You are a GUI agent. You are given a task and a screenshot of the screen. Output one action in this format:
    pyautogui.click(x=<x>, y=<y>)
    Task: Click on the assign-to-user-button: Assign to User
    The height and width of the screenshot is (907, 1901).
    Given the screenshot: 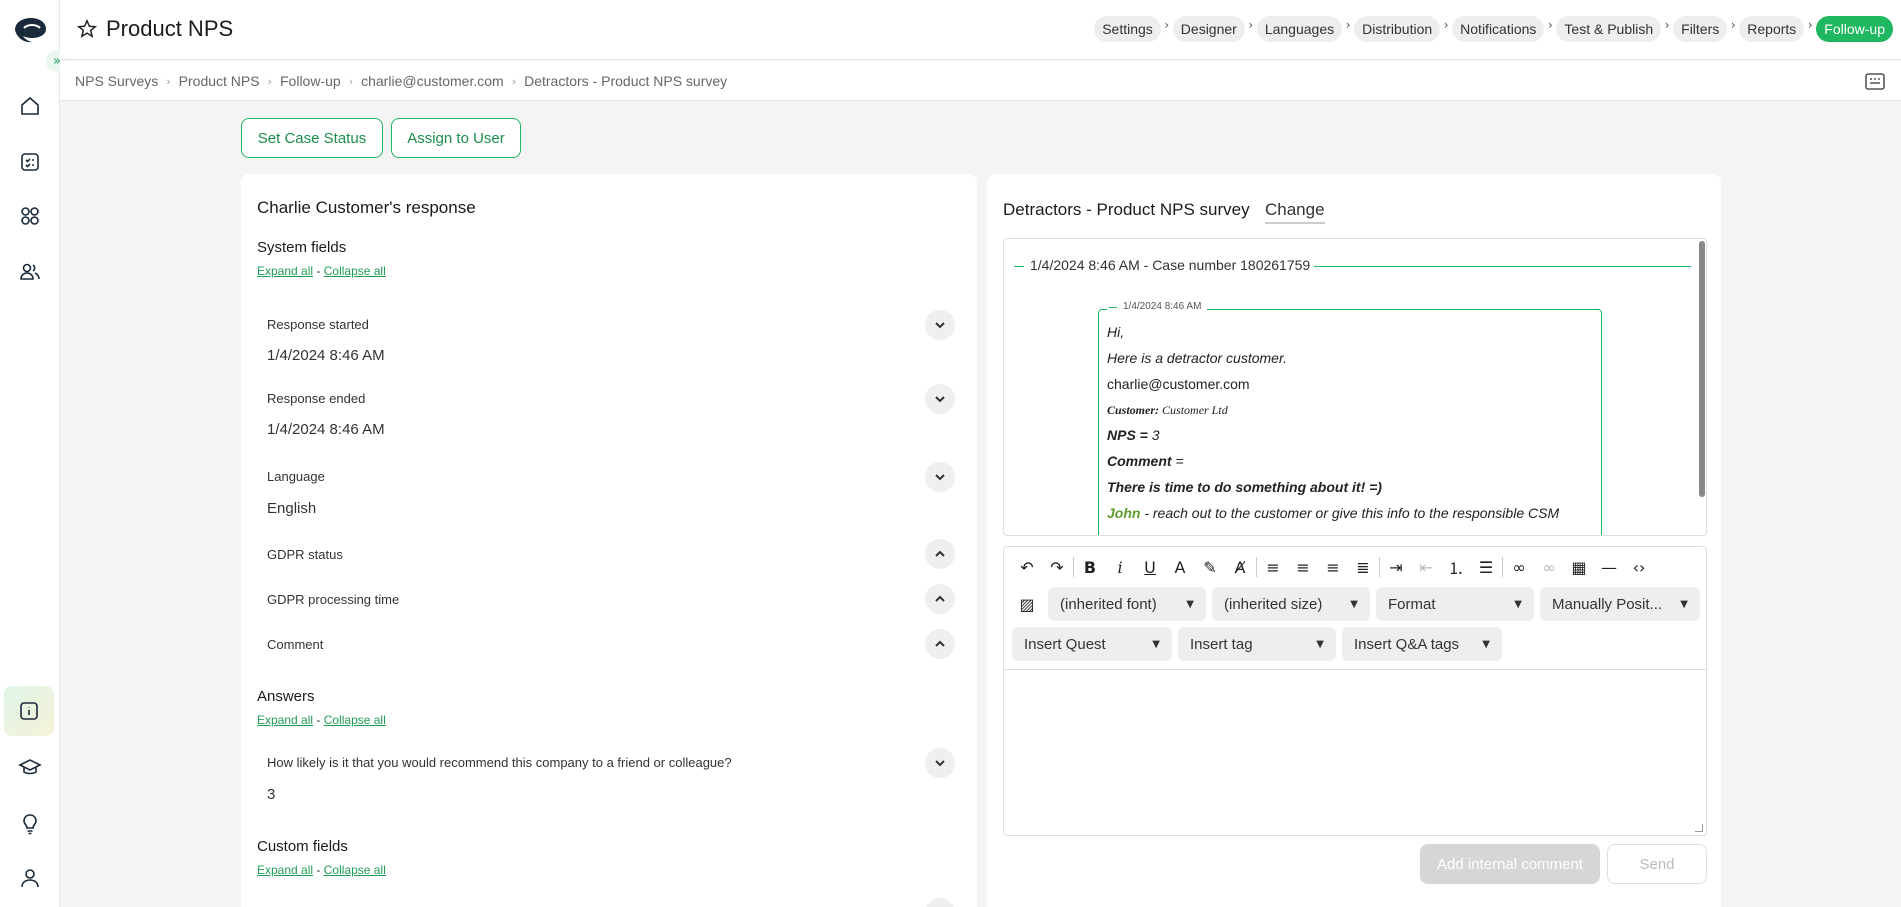 What is the action you would take?
    pyautogui.click(x=456, y=138)
    